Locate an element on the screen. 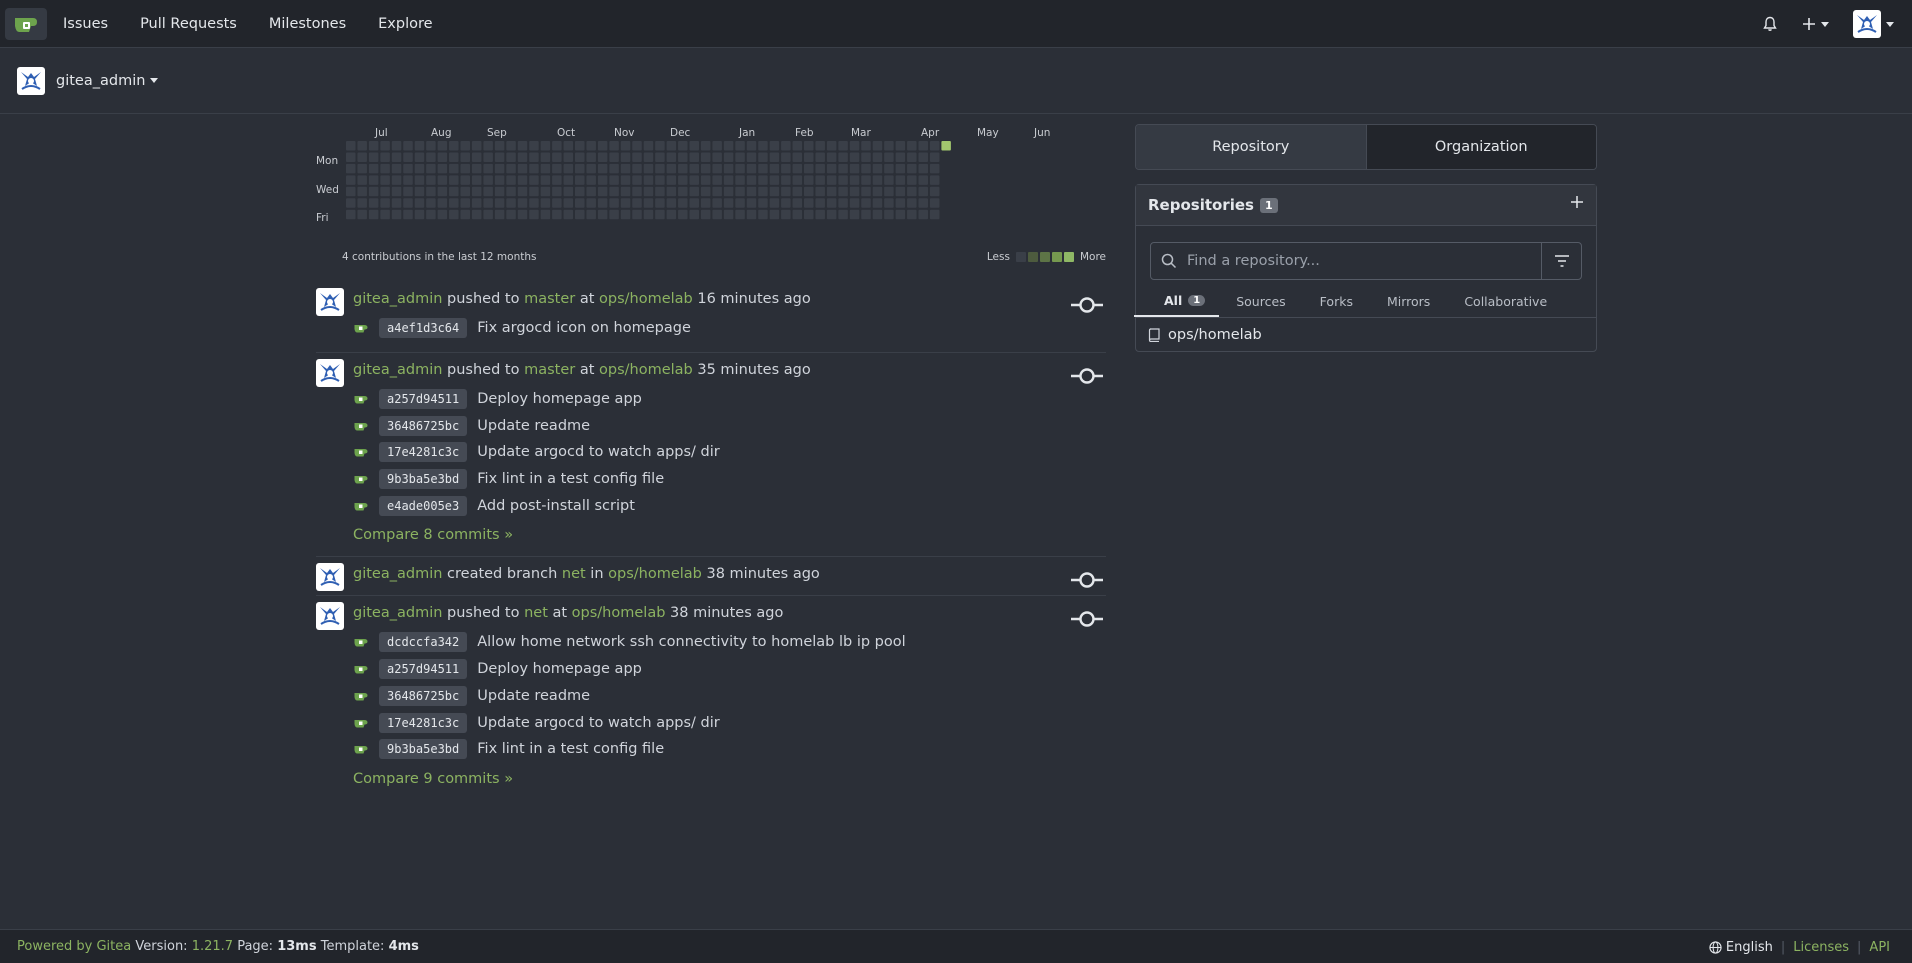  create-new-button is located at coordinates (1815, 24).